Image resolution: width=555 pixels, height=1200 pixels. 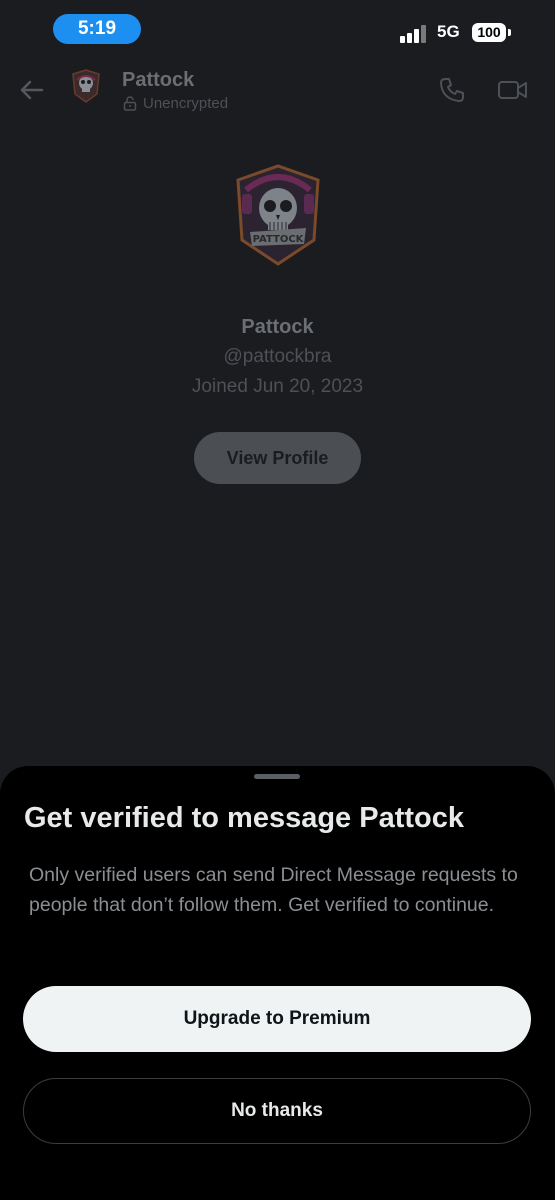 I want to click on phone-icon, so click(x=452, y=90).